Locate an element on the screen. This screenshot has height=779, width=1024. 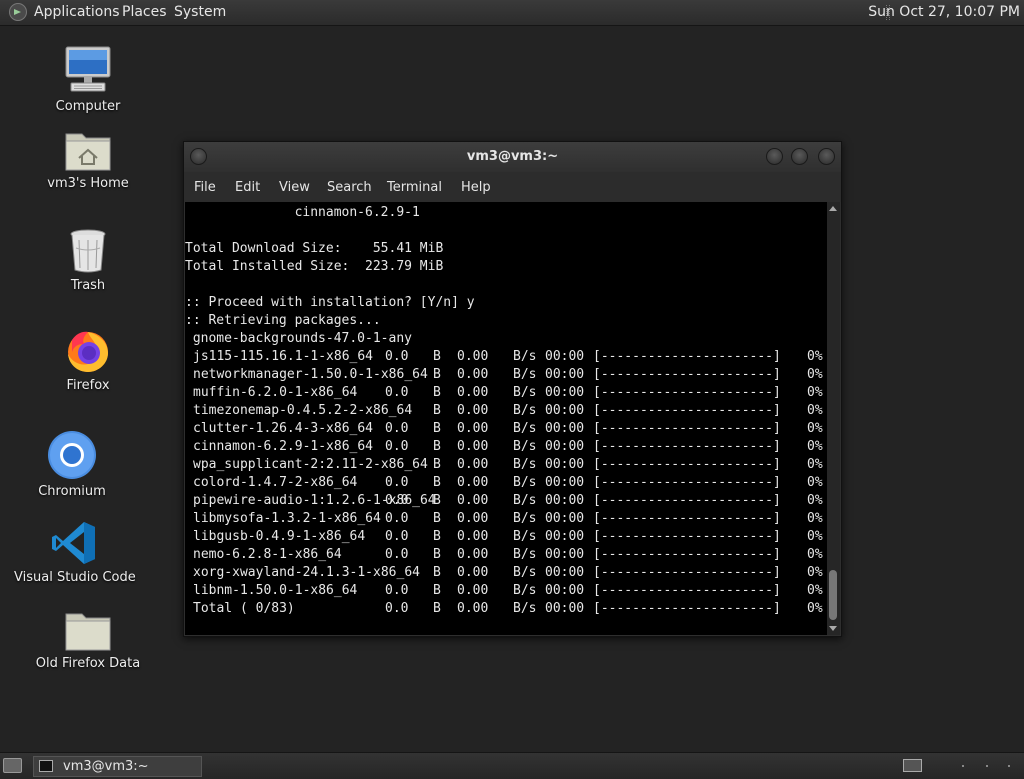
system-menu: System is located at coordinates (200, 12).